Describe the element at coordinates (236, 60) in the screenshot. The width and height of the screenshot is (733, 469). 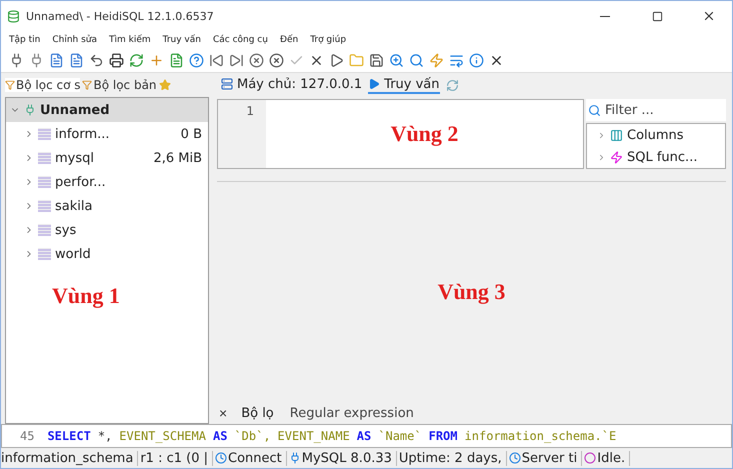
I see `skip-forward-icon` at that location.